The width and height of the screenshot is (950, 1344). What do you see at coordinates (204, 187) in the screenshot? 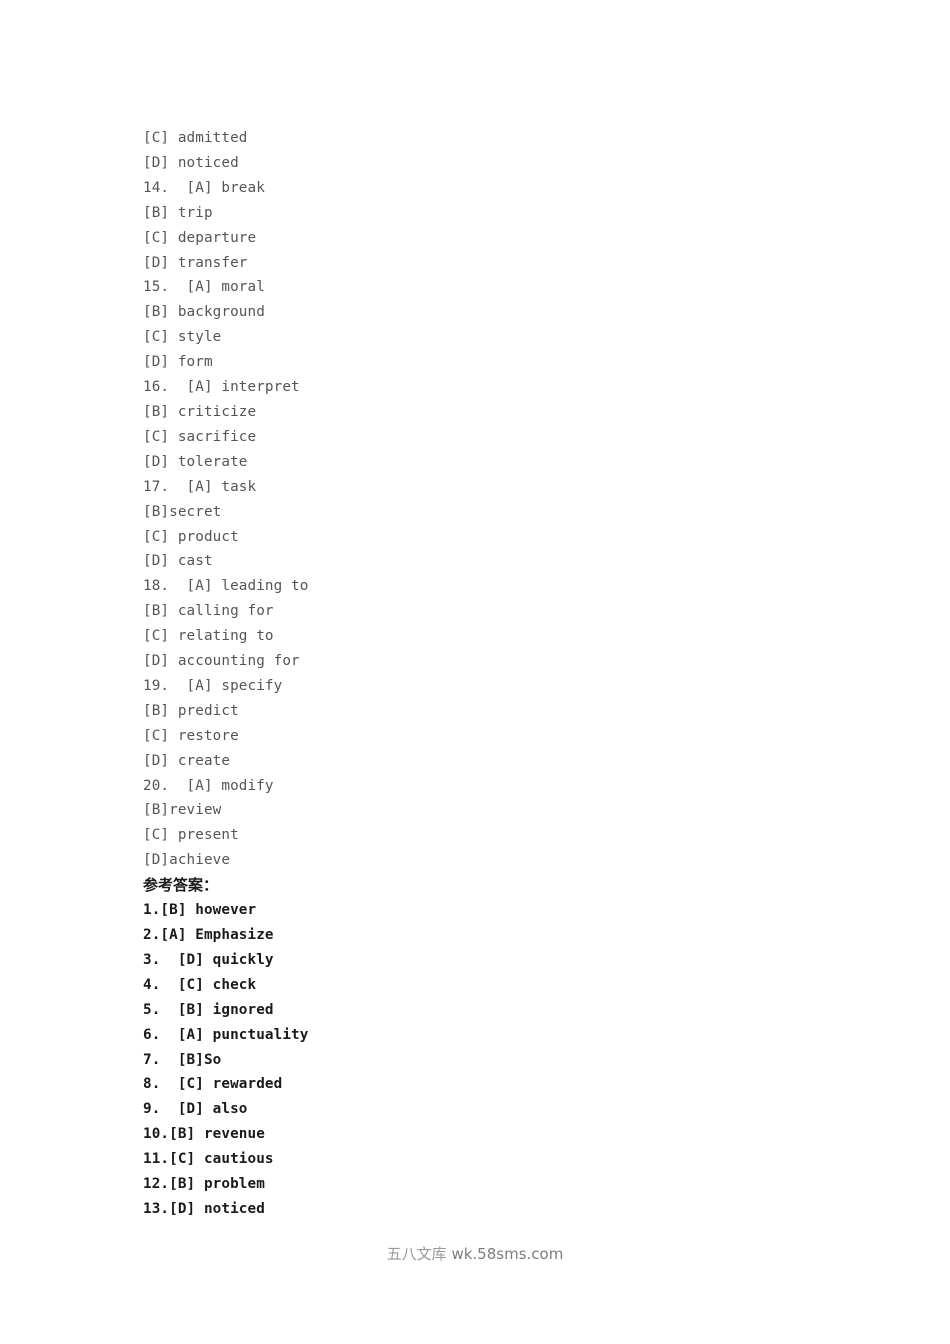
I see `option-line: 14. [A] break` at bounding box center [204, 187].